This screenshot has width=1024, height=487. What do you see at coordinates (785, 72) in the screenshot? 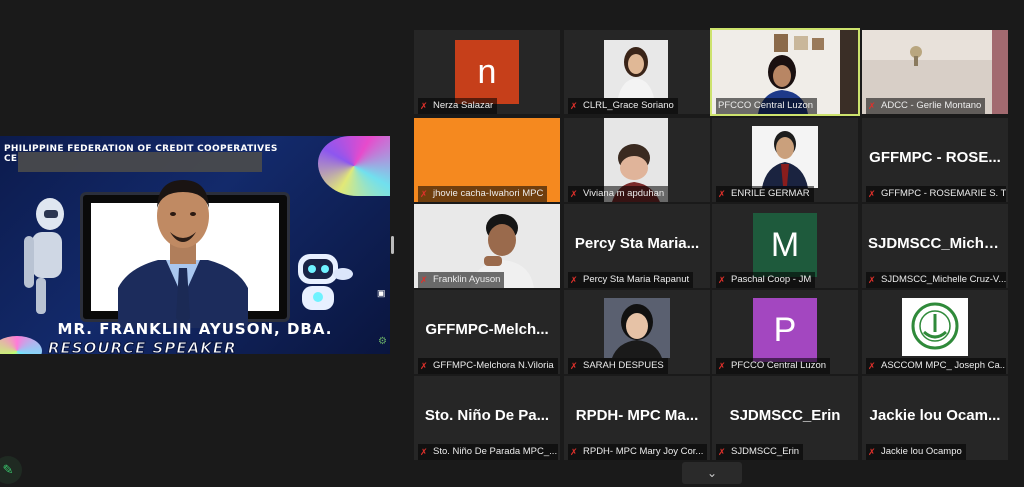
I see `participant-tile-active-speaker: PFCCO Central Luzon` at bounding box center [785, 72].